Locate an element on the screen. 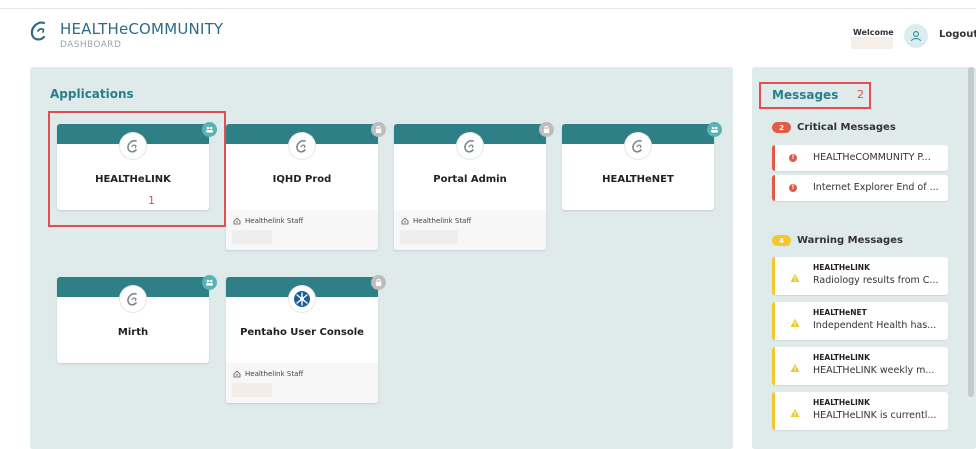 This screenshot has height=449, width=976. header-divider is located at coordinates (488, 8).